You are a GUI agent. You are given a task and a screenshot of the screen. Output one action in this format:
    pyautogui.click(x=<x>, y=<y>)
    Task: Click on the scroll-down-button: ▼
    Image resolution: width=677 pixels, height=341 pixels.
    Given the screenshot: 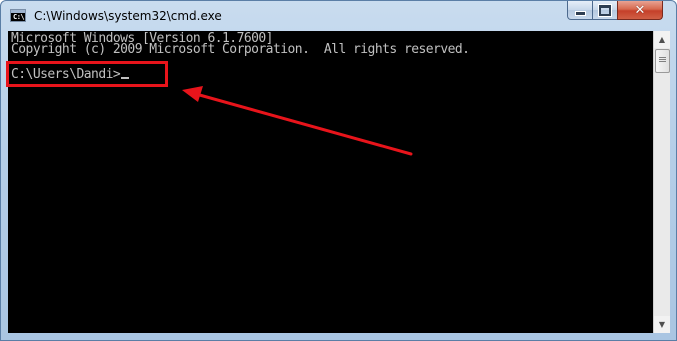 What is the action you would take?
    pyautogui.click(x=662, y=324)
    